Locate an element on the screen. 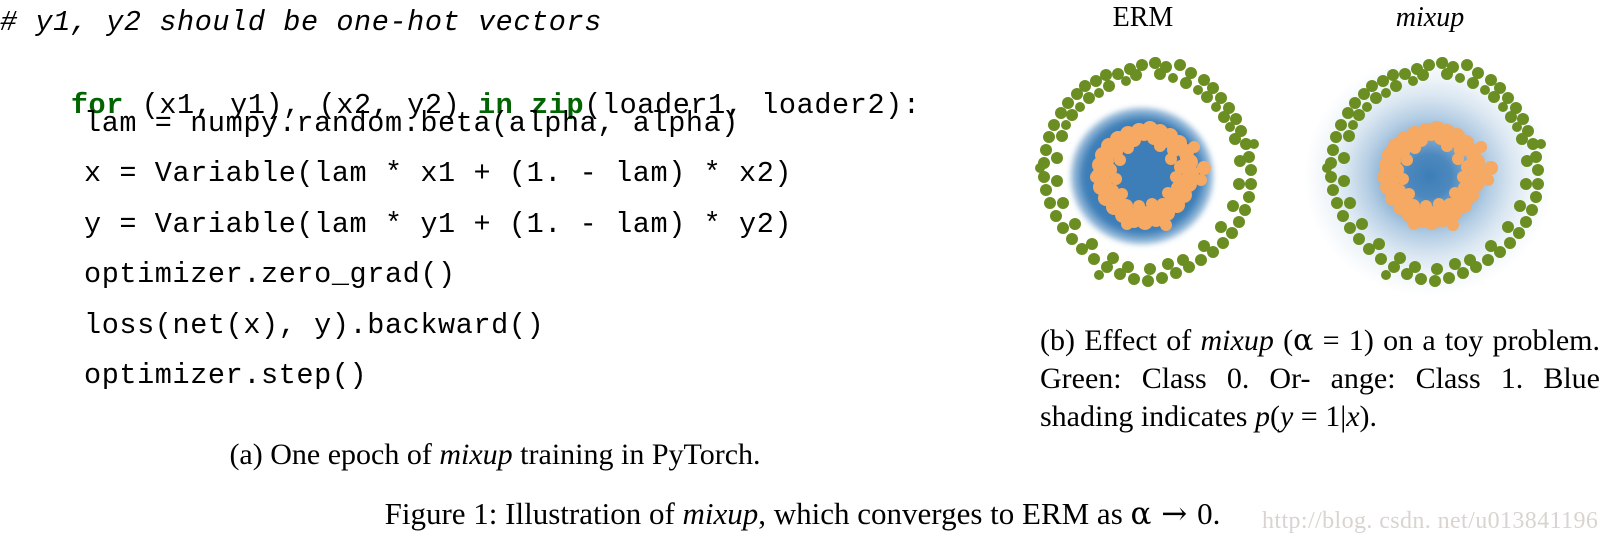 This screenshot has height=557, width=1605. plot-title-erm: ERM is located at coordinates (1143, 17).